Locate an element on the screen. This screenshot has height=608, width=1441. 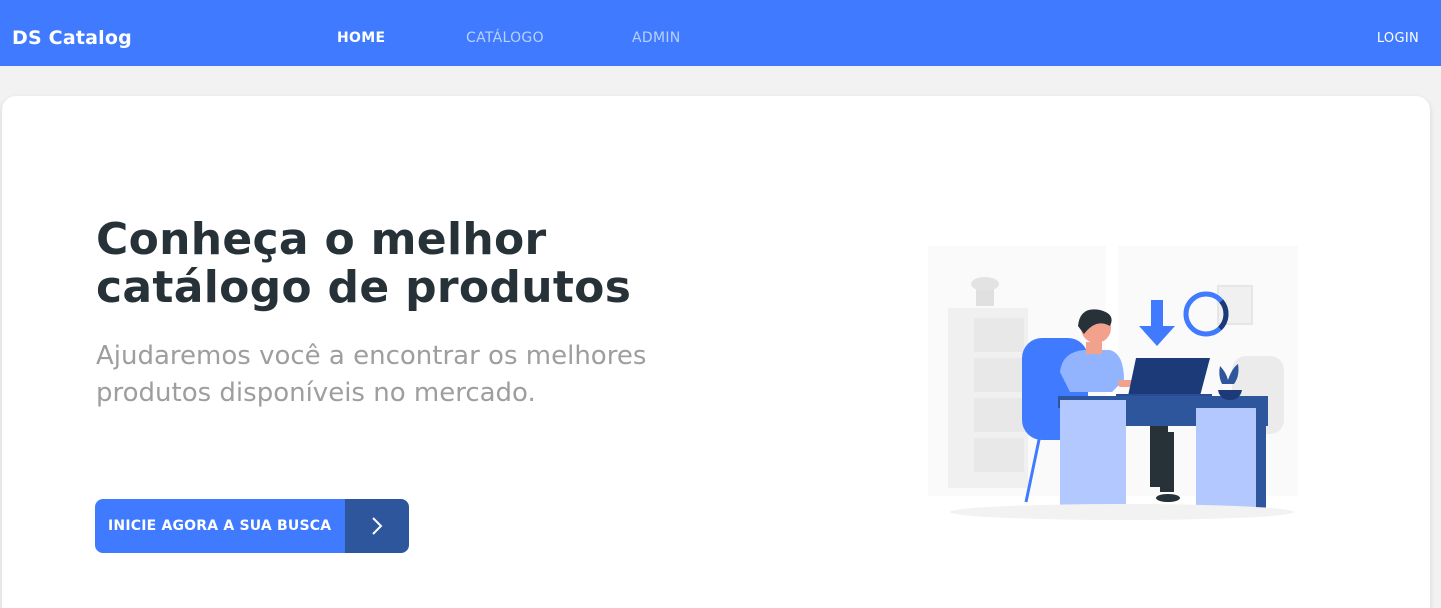
login-link: LOGIN is located at coordinates (1398, 39).